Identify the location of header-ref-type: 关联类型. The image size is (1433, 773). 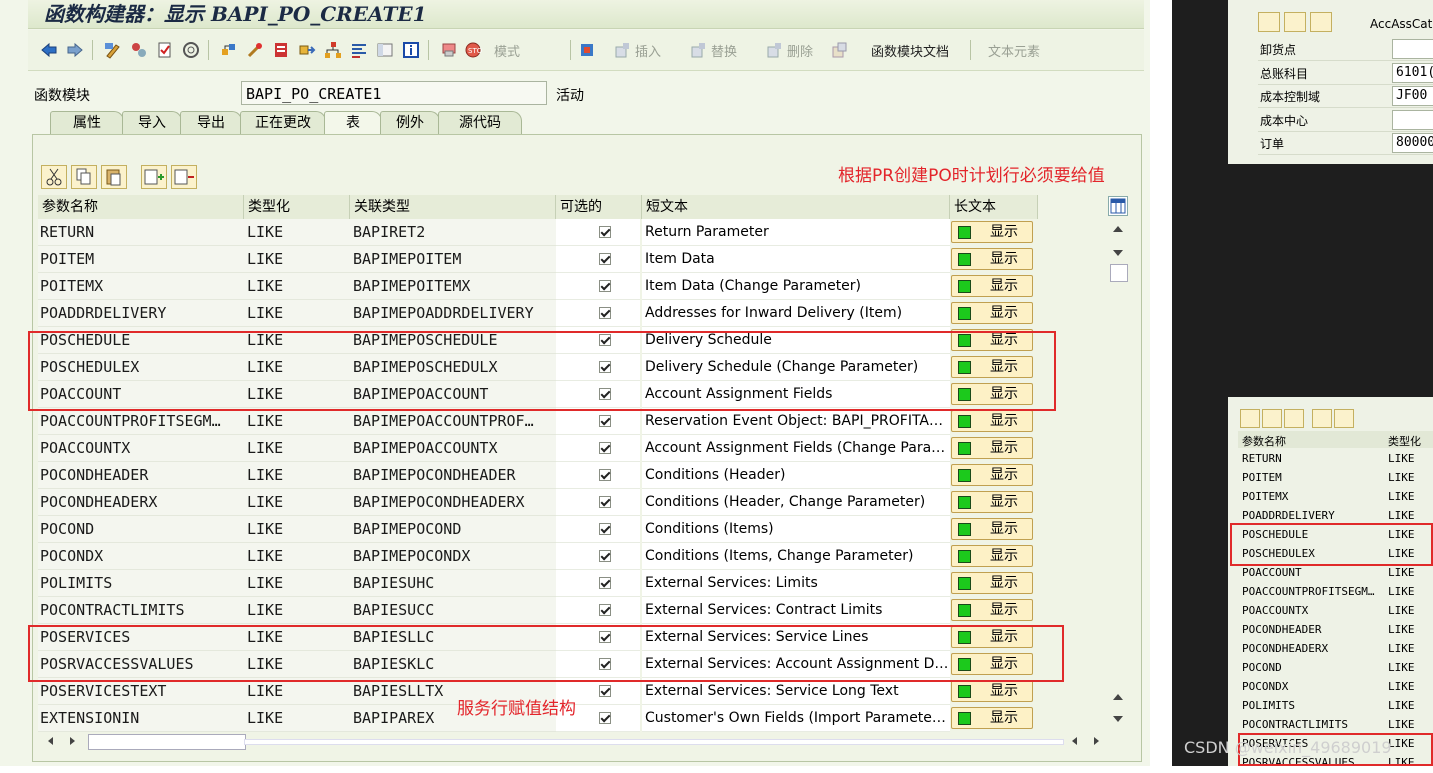
(453, 207).